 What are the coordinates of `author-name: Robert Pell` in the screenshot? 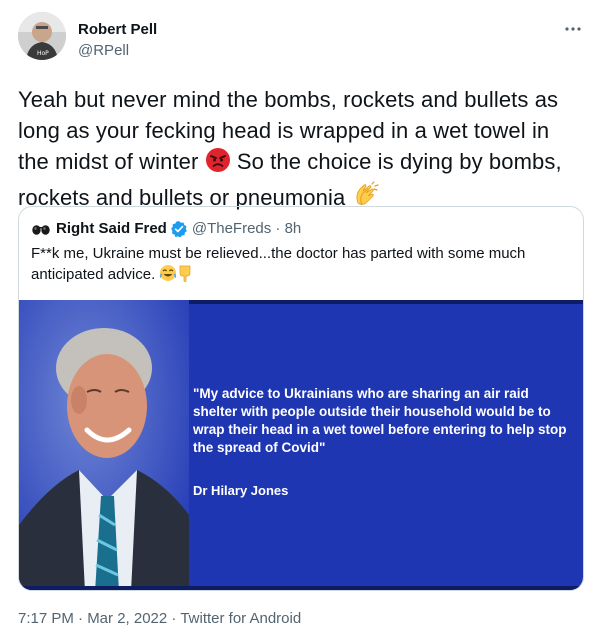 It's located at (117, 30).